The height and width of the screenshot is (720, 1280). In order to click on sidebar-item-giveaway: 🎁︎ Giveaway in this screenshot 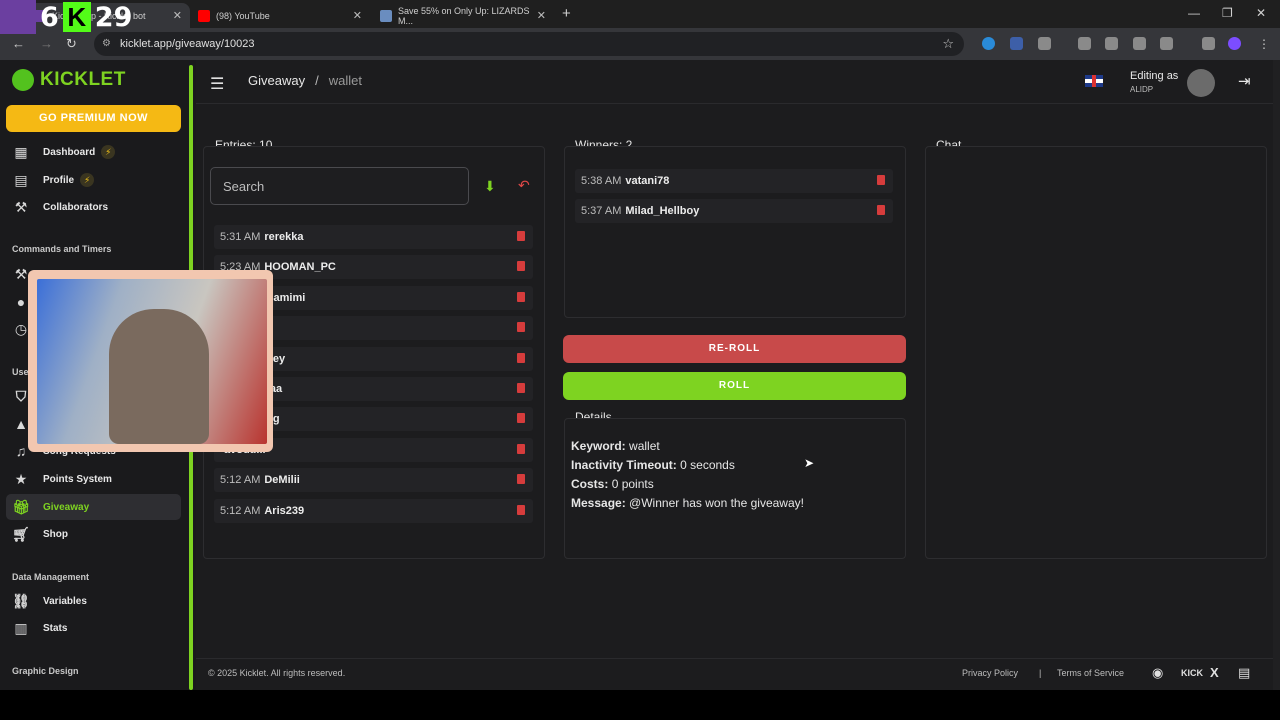, I will do `click(93, 507)`.